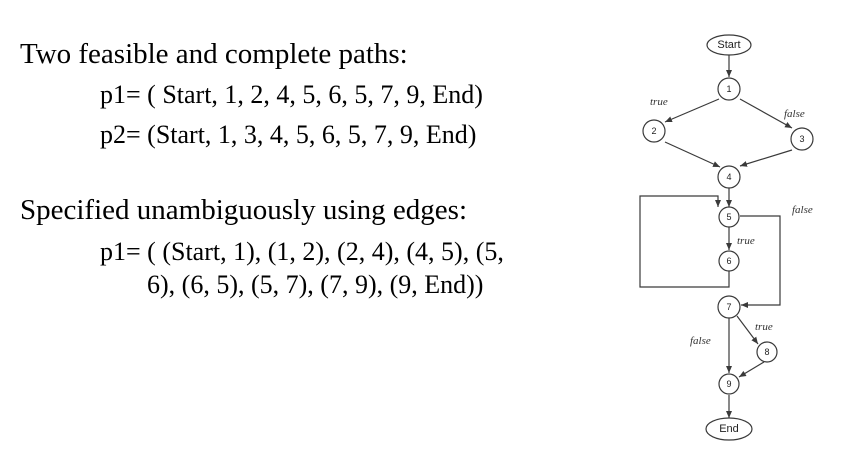 The height and width of the screenshot is (456, 848). Describe the element at coordinates (728, 177) in the screenshot. I see `node-4-label: 4` at that location.